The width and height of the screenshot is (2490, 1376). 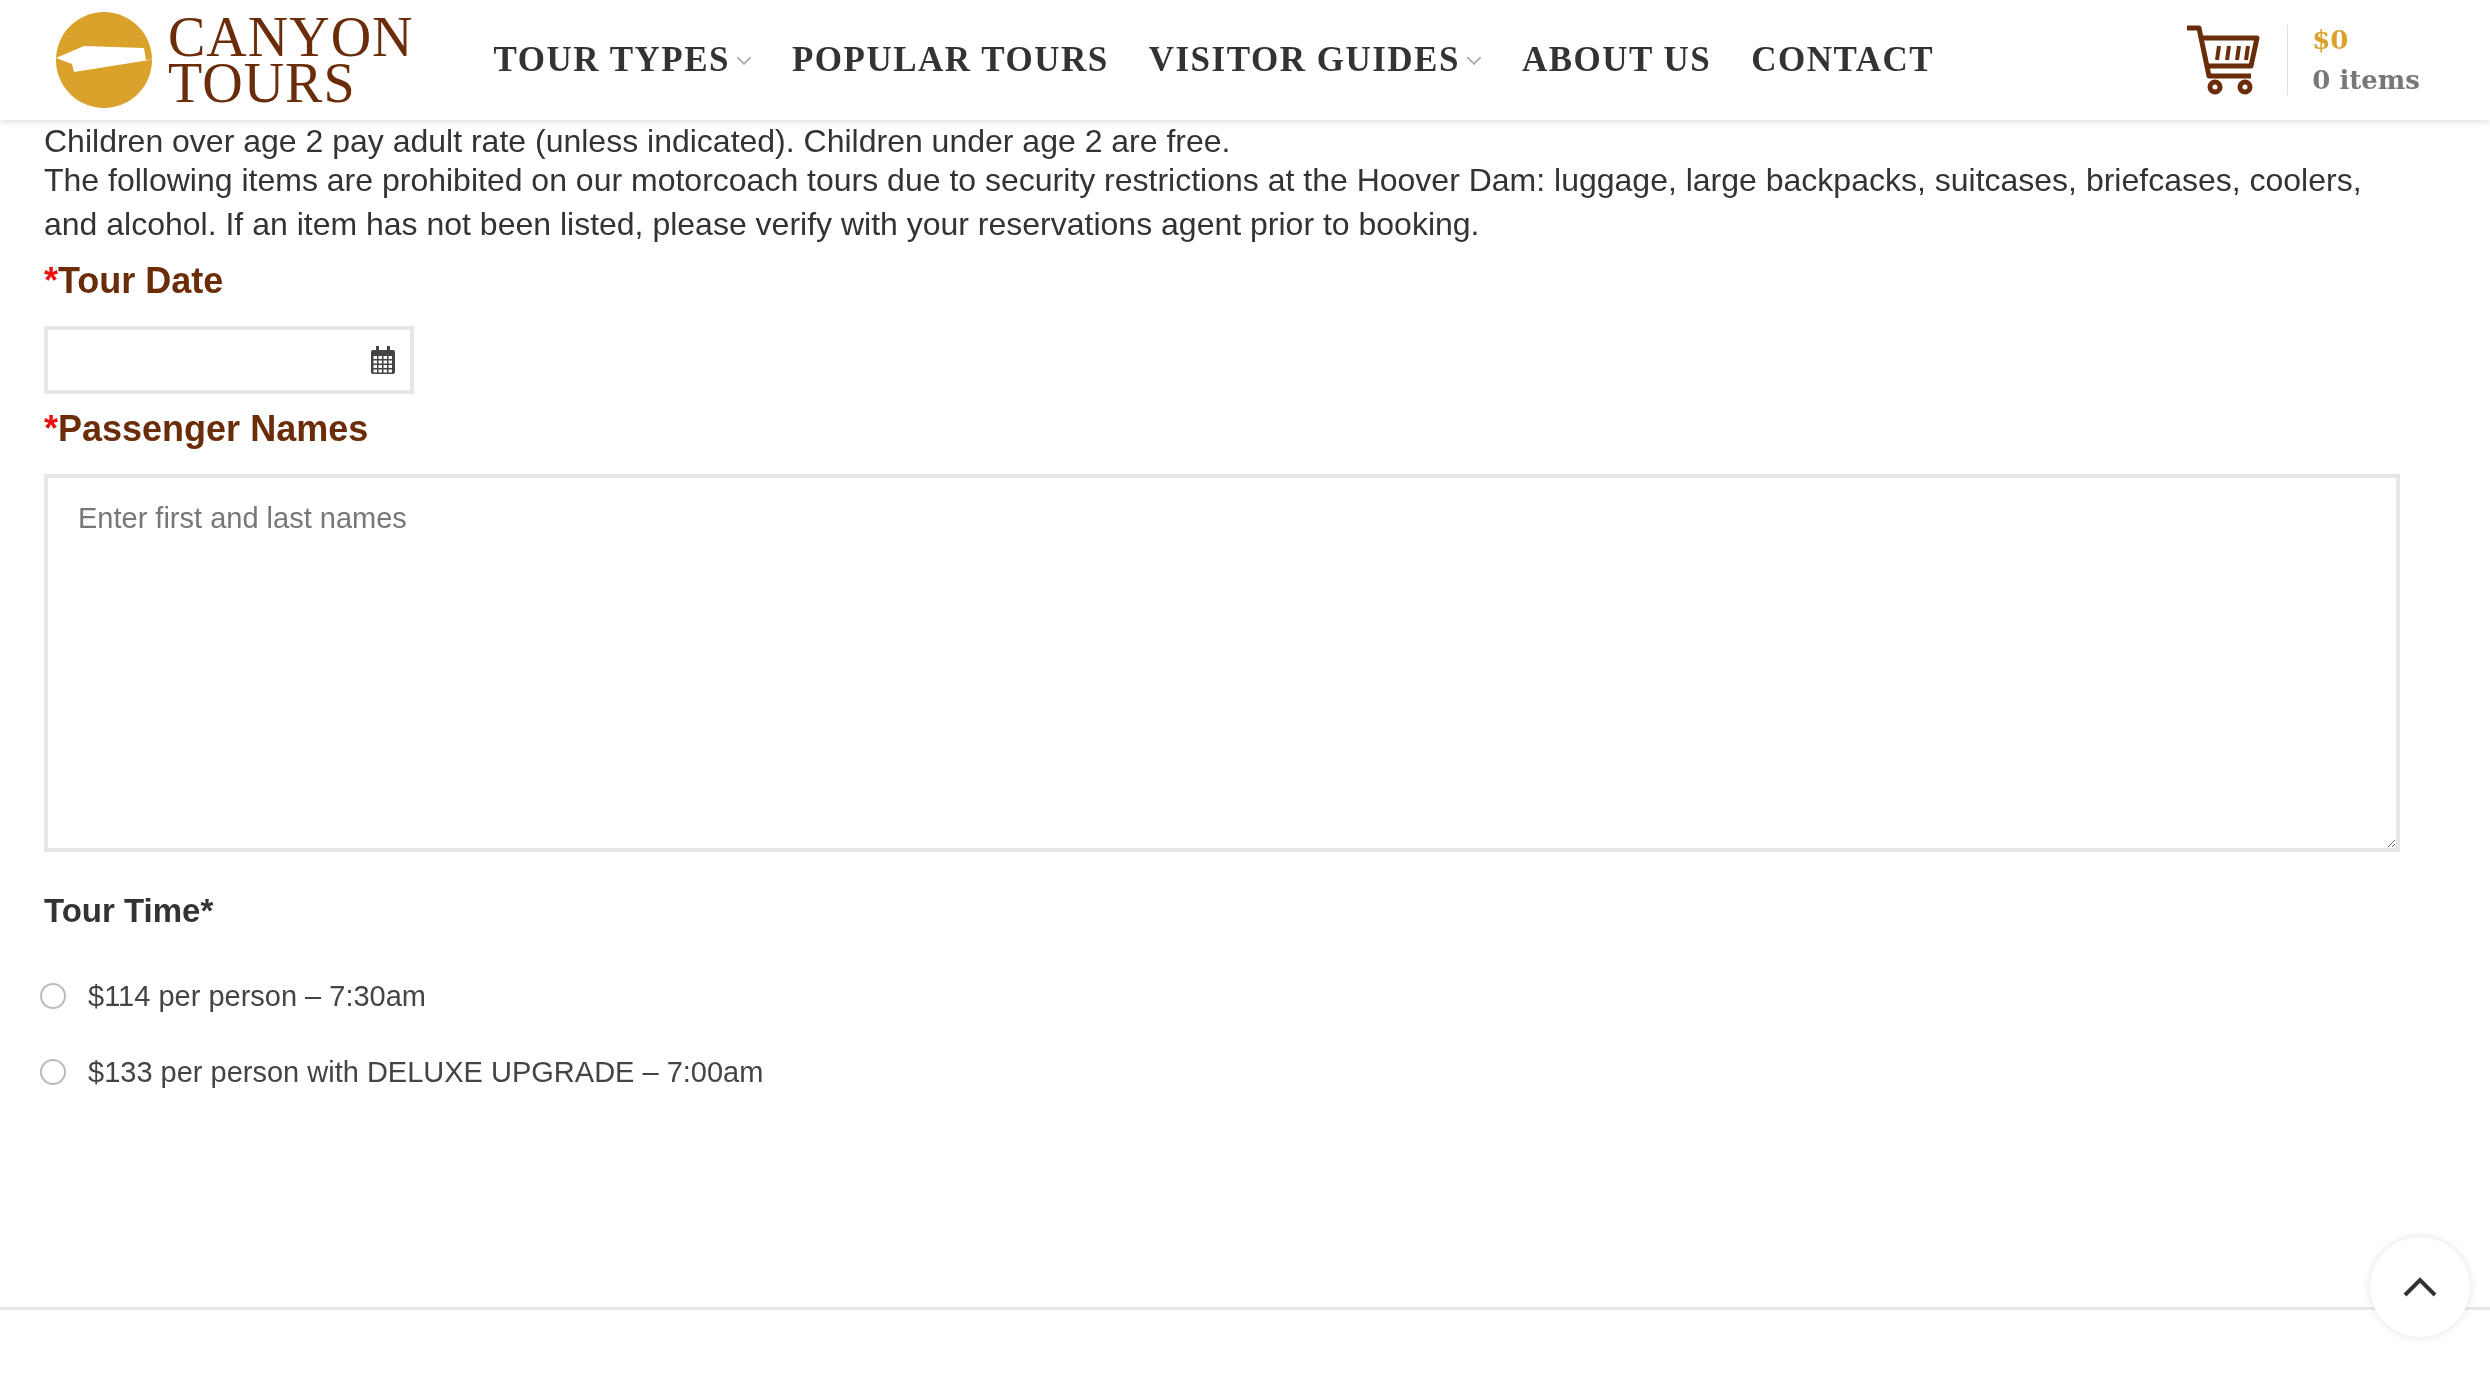 I want to click on chevron-up-icon, so click(x=2420, y=1287).